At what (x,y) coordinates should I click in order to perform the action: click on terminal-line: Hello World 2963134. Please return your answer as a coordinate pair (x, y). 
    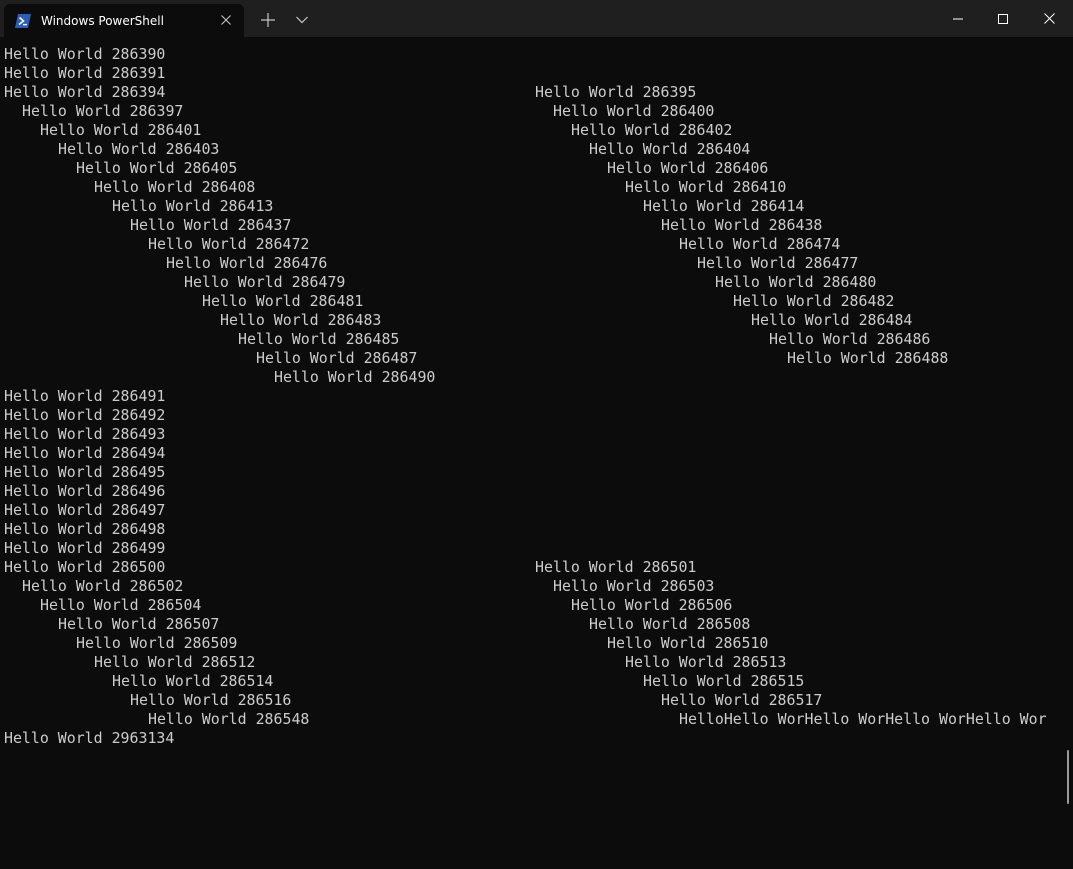
    Looking at the image, I should click on (89, 738).